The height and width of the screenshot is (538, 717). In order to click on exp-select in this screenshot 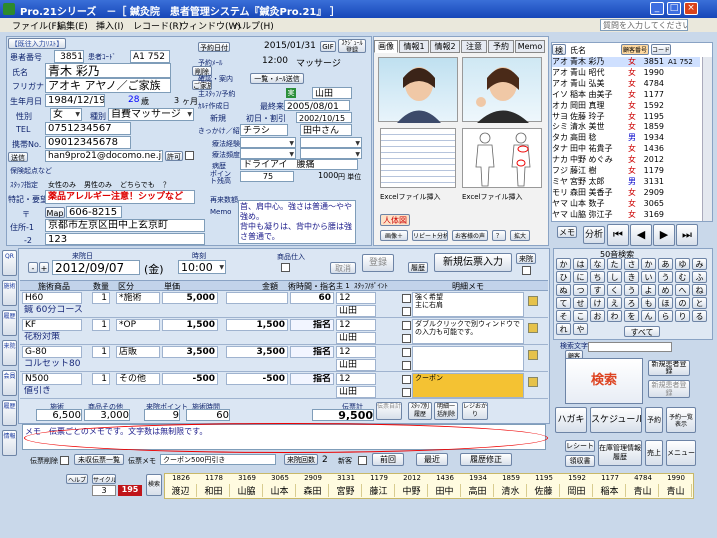, I will do `click(268, 142)`.